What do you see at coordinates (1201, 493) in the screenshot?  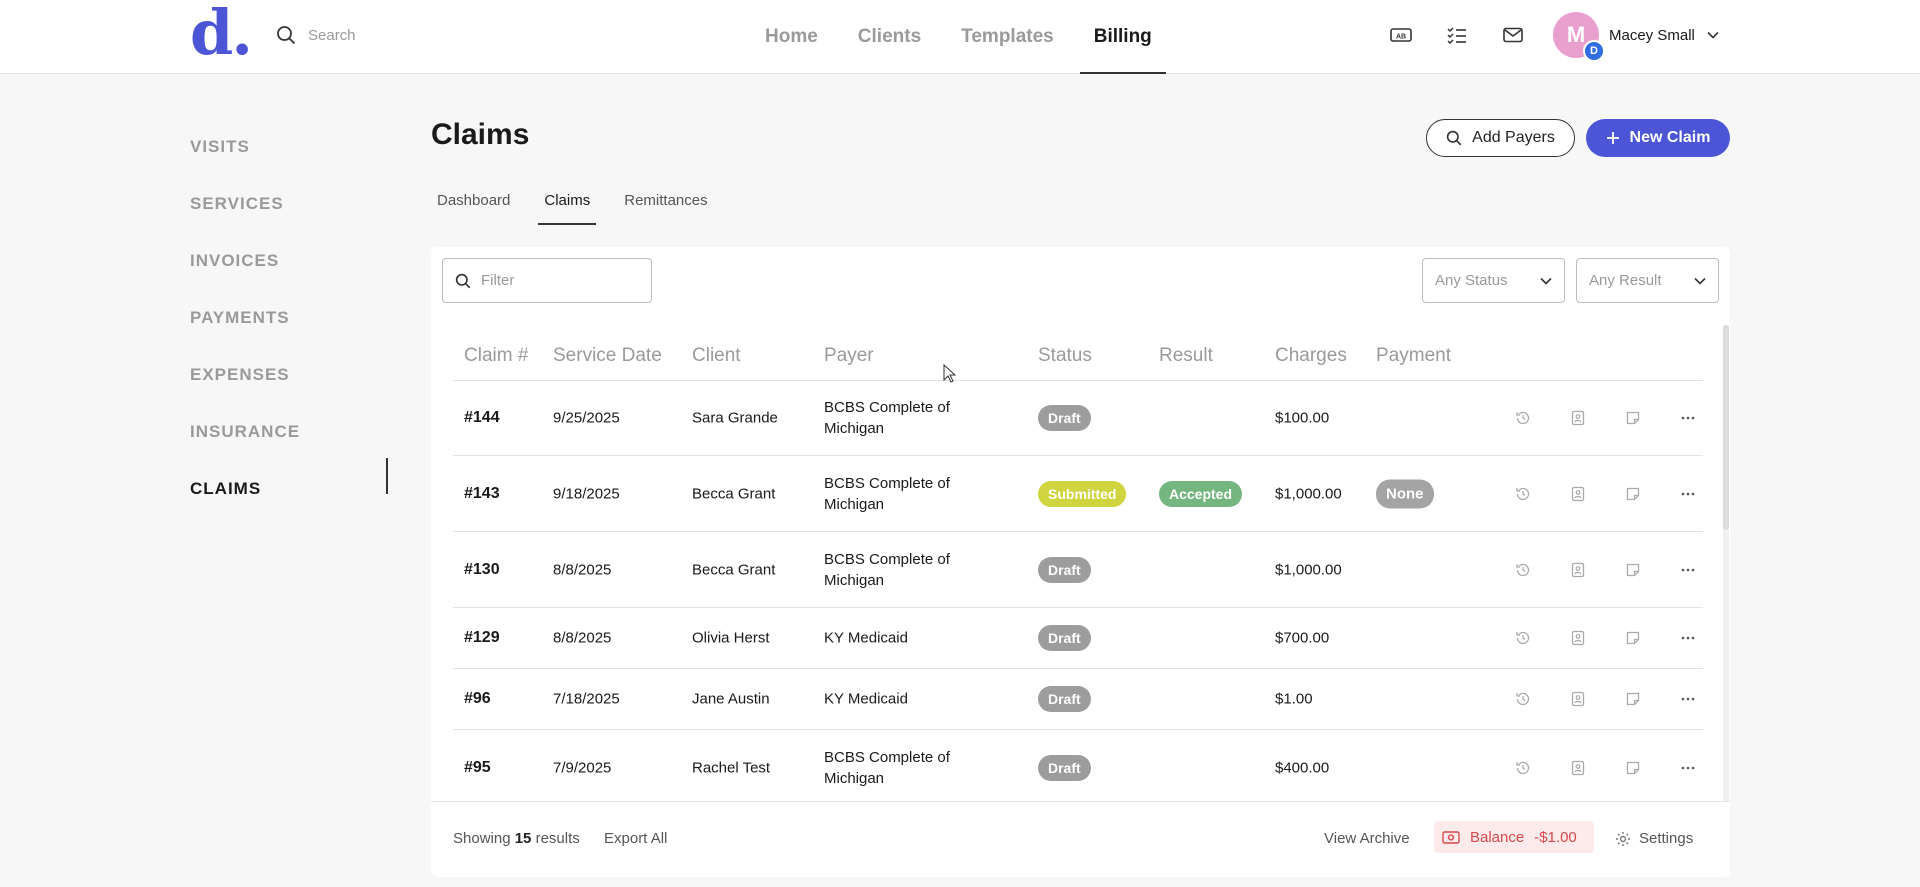 I see `result-badge: Accepted` at bounding box center [1201, 493].